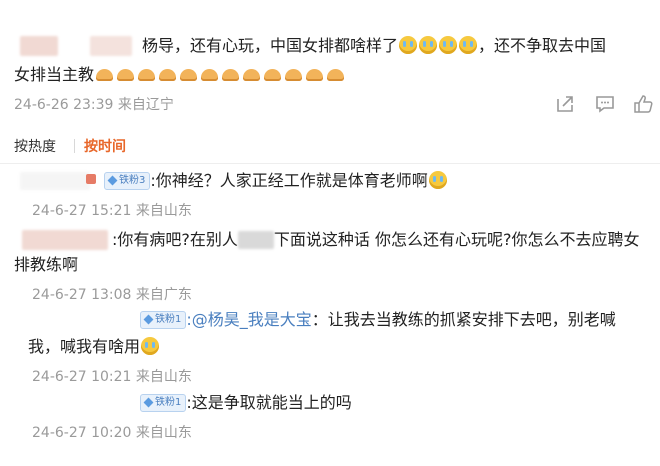 This screenshot has height=466, width=660. Describe the element at coordinates (163, 211) in the screenshot. I see `reply-1-location: 来自山东` at that location.